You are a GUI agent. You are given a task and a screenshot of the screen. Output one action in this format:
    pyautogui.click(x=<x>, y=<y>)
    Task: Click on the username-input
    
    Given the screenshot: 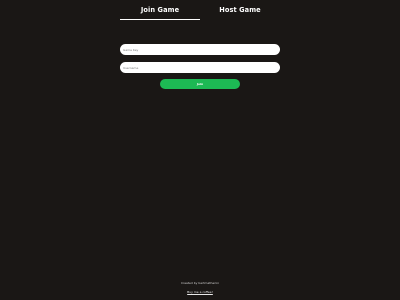 What is the action you would take?
    pyautogui.click(x=200, y=67)
    